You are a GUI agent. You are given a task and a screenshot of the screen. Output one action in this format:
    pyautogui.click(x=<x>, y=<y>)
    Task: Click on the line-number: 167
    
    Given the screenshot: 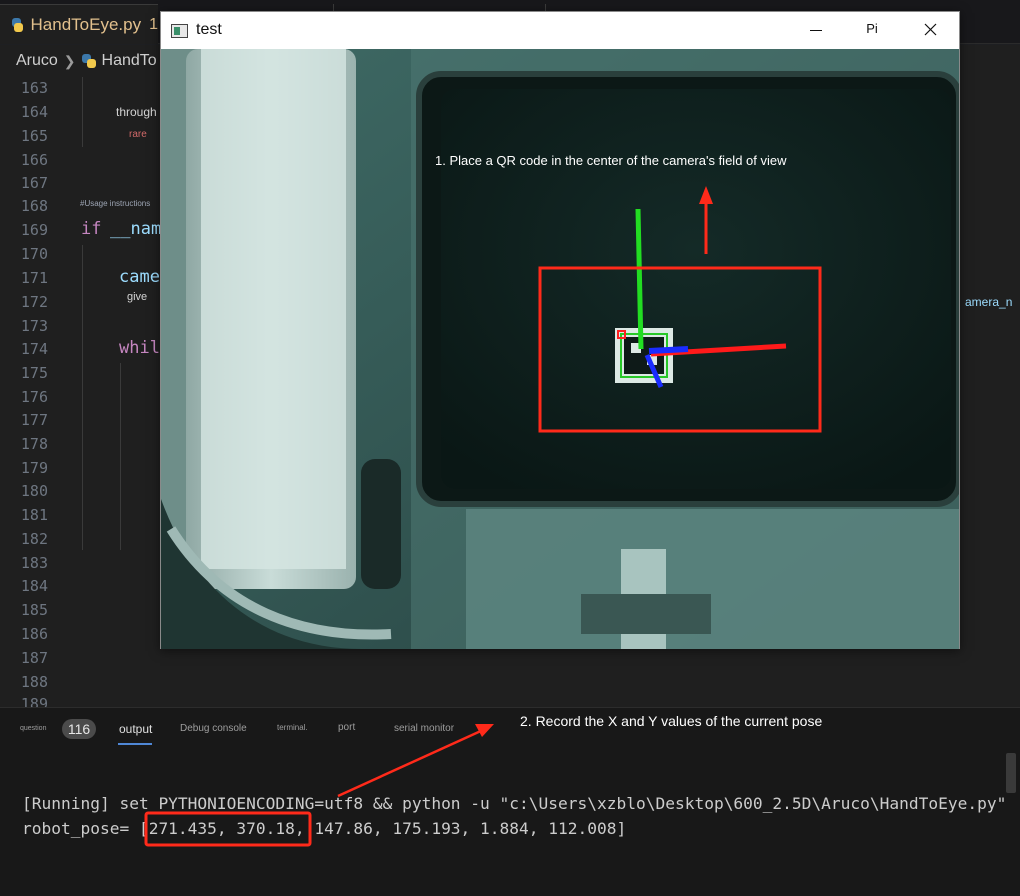 What is the action you would take?
    pyautogui.click(x=34, y=183)
    